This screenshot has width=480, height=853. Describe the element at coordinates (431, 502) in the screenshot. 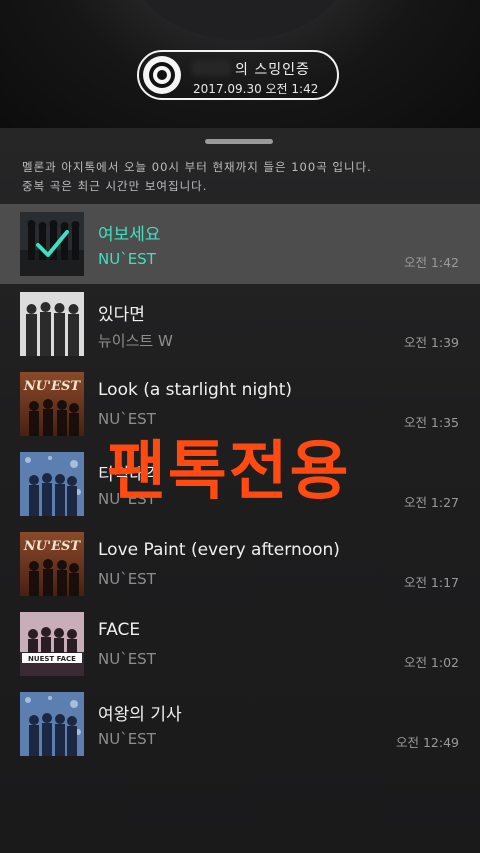

I see `song-time: 오전 1:27` at that location.